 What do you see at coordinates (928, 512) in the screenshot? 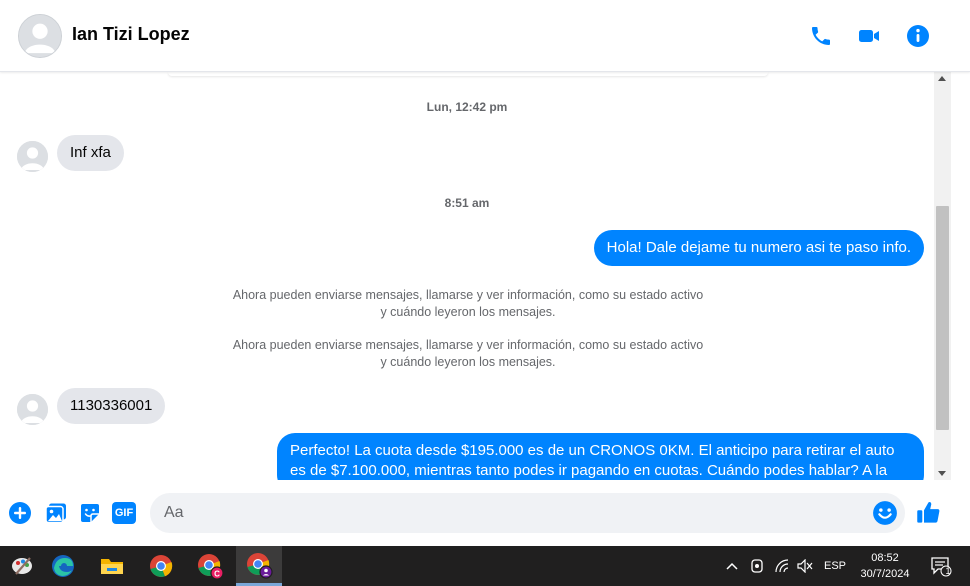
I see `thumbs-up-icon` at bounding box center [928, 512].